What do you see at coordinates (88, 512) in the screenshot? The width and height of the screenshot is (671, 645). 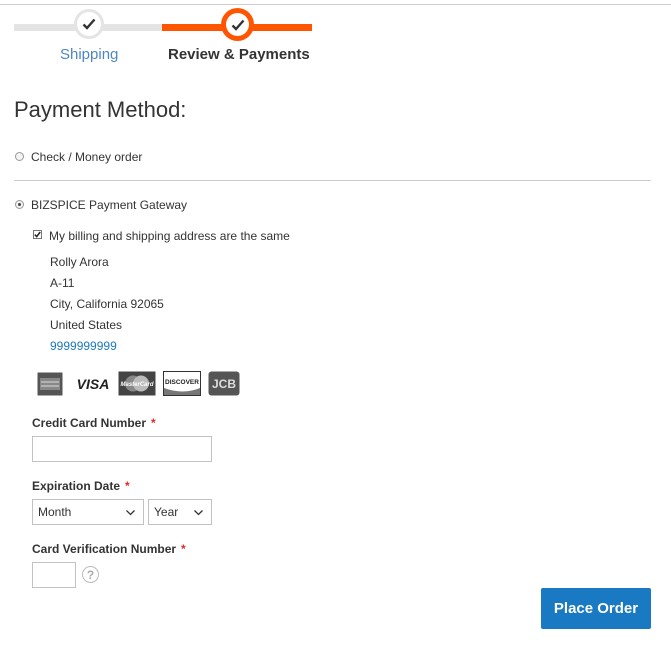 I see `expiration-month-select: Month` at bounding box center [88, 512].